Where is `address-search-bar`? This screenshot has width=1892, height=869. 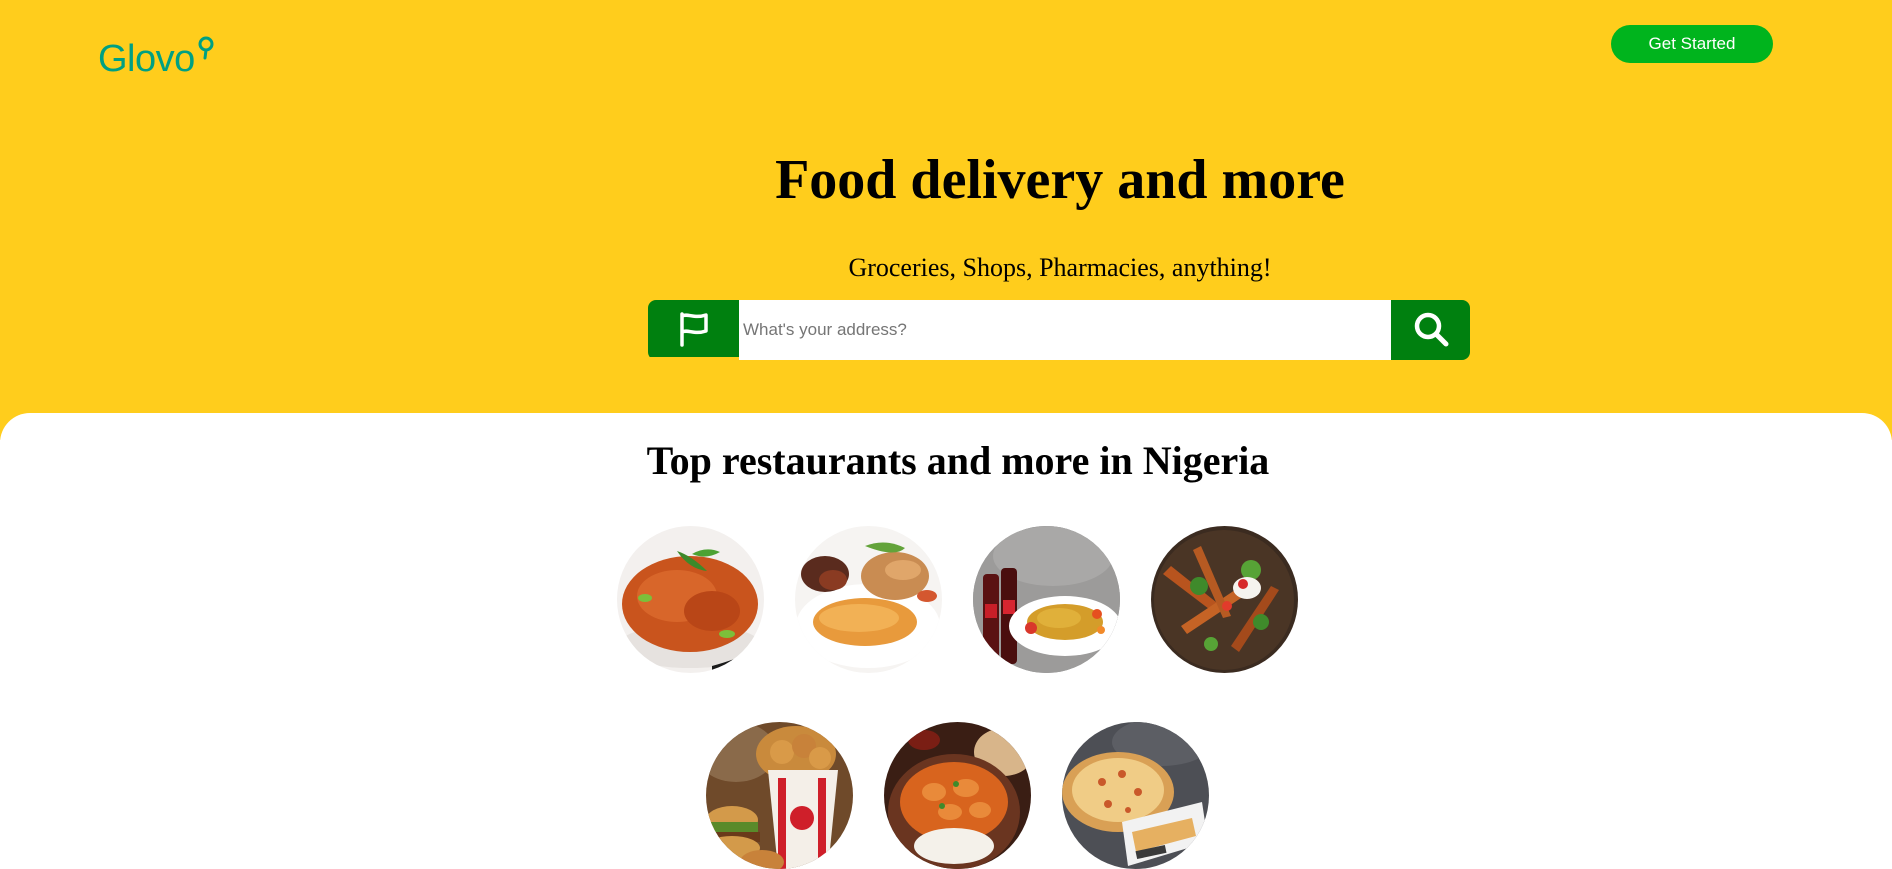 address-search-bar is located at coordinates (1059, 330).